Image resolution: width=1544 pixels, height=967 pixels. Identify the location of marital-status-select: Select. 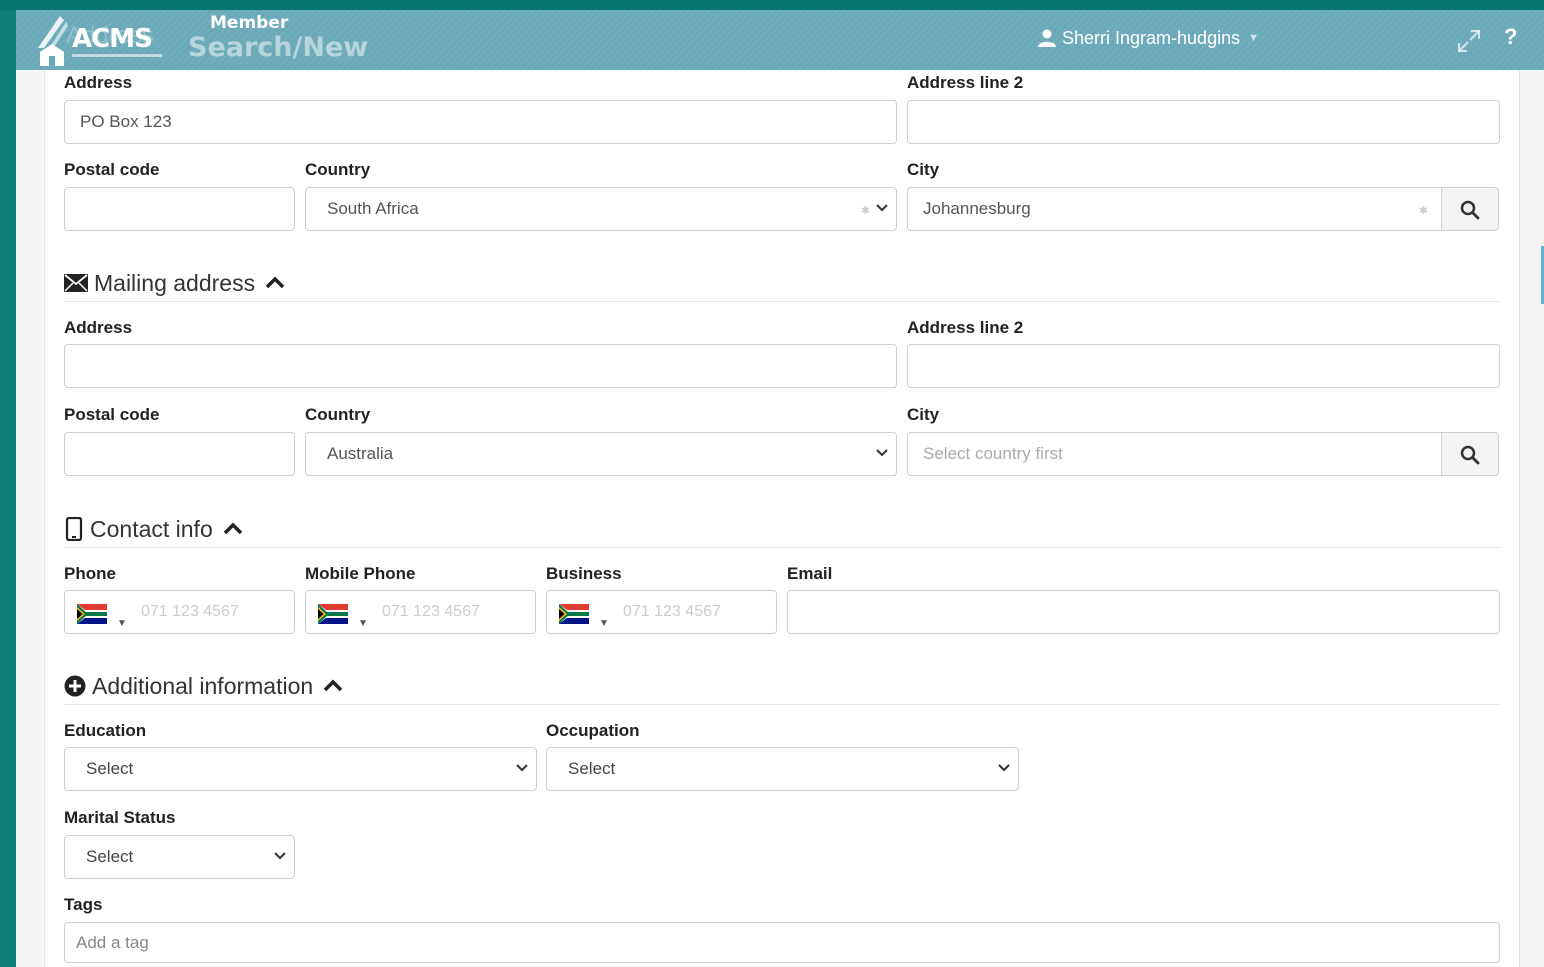
(179, 857).